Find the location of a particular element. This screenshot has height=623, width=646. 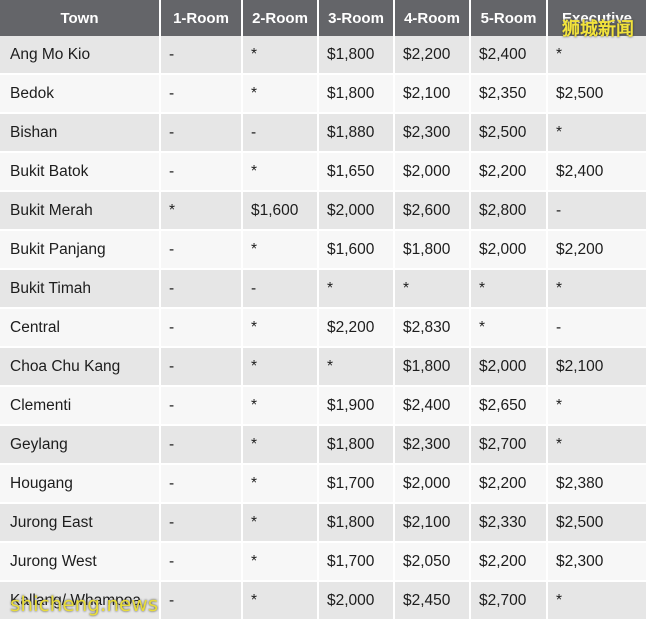

executive-cell: $2,300 is located at coordinates (596, 562).